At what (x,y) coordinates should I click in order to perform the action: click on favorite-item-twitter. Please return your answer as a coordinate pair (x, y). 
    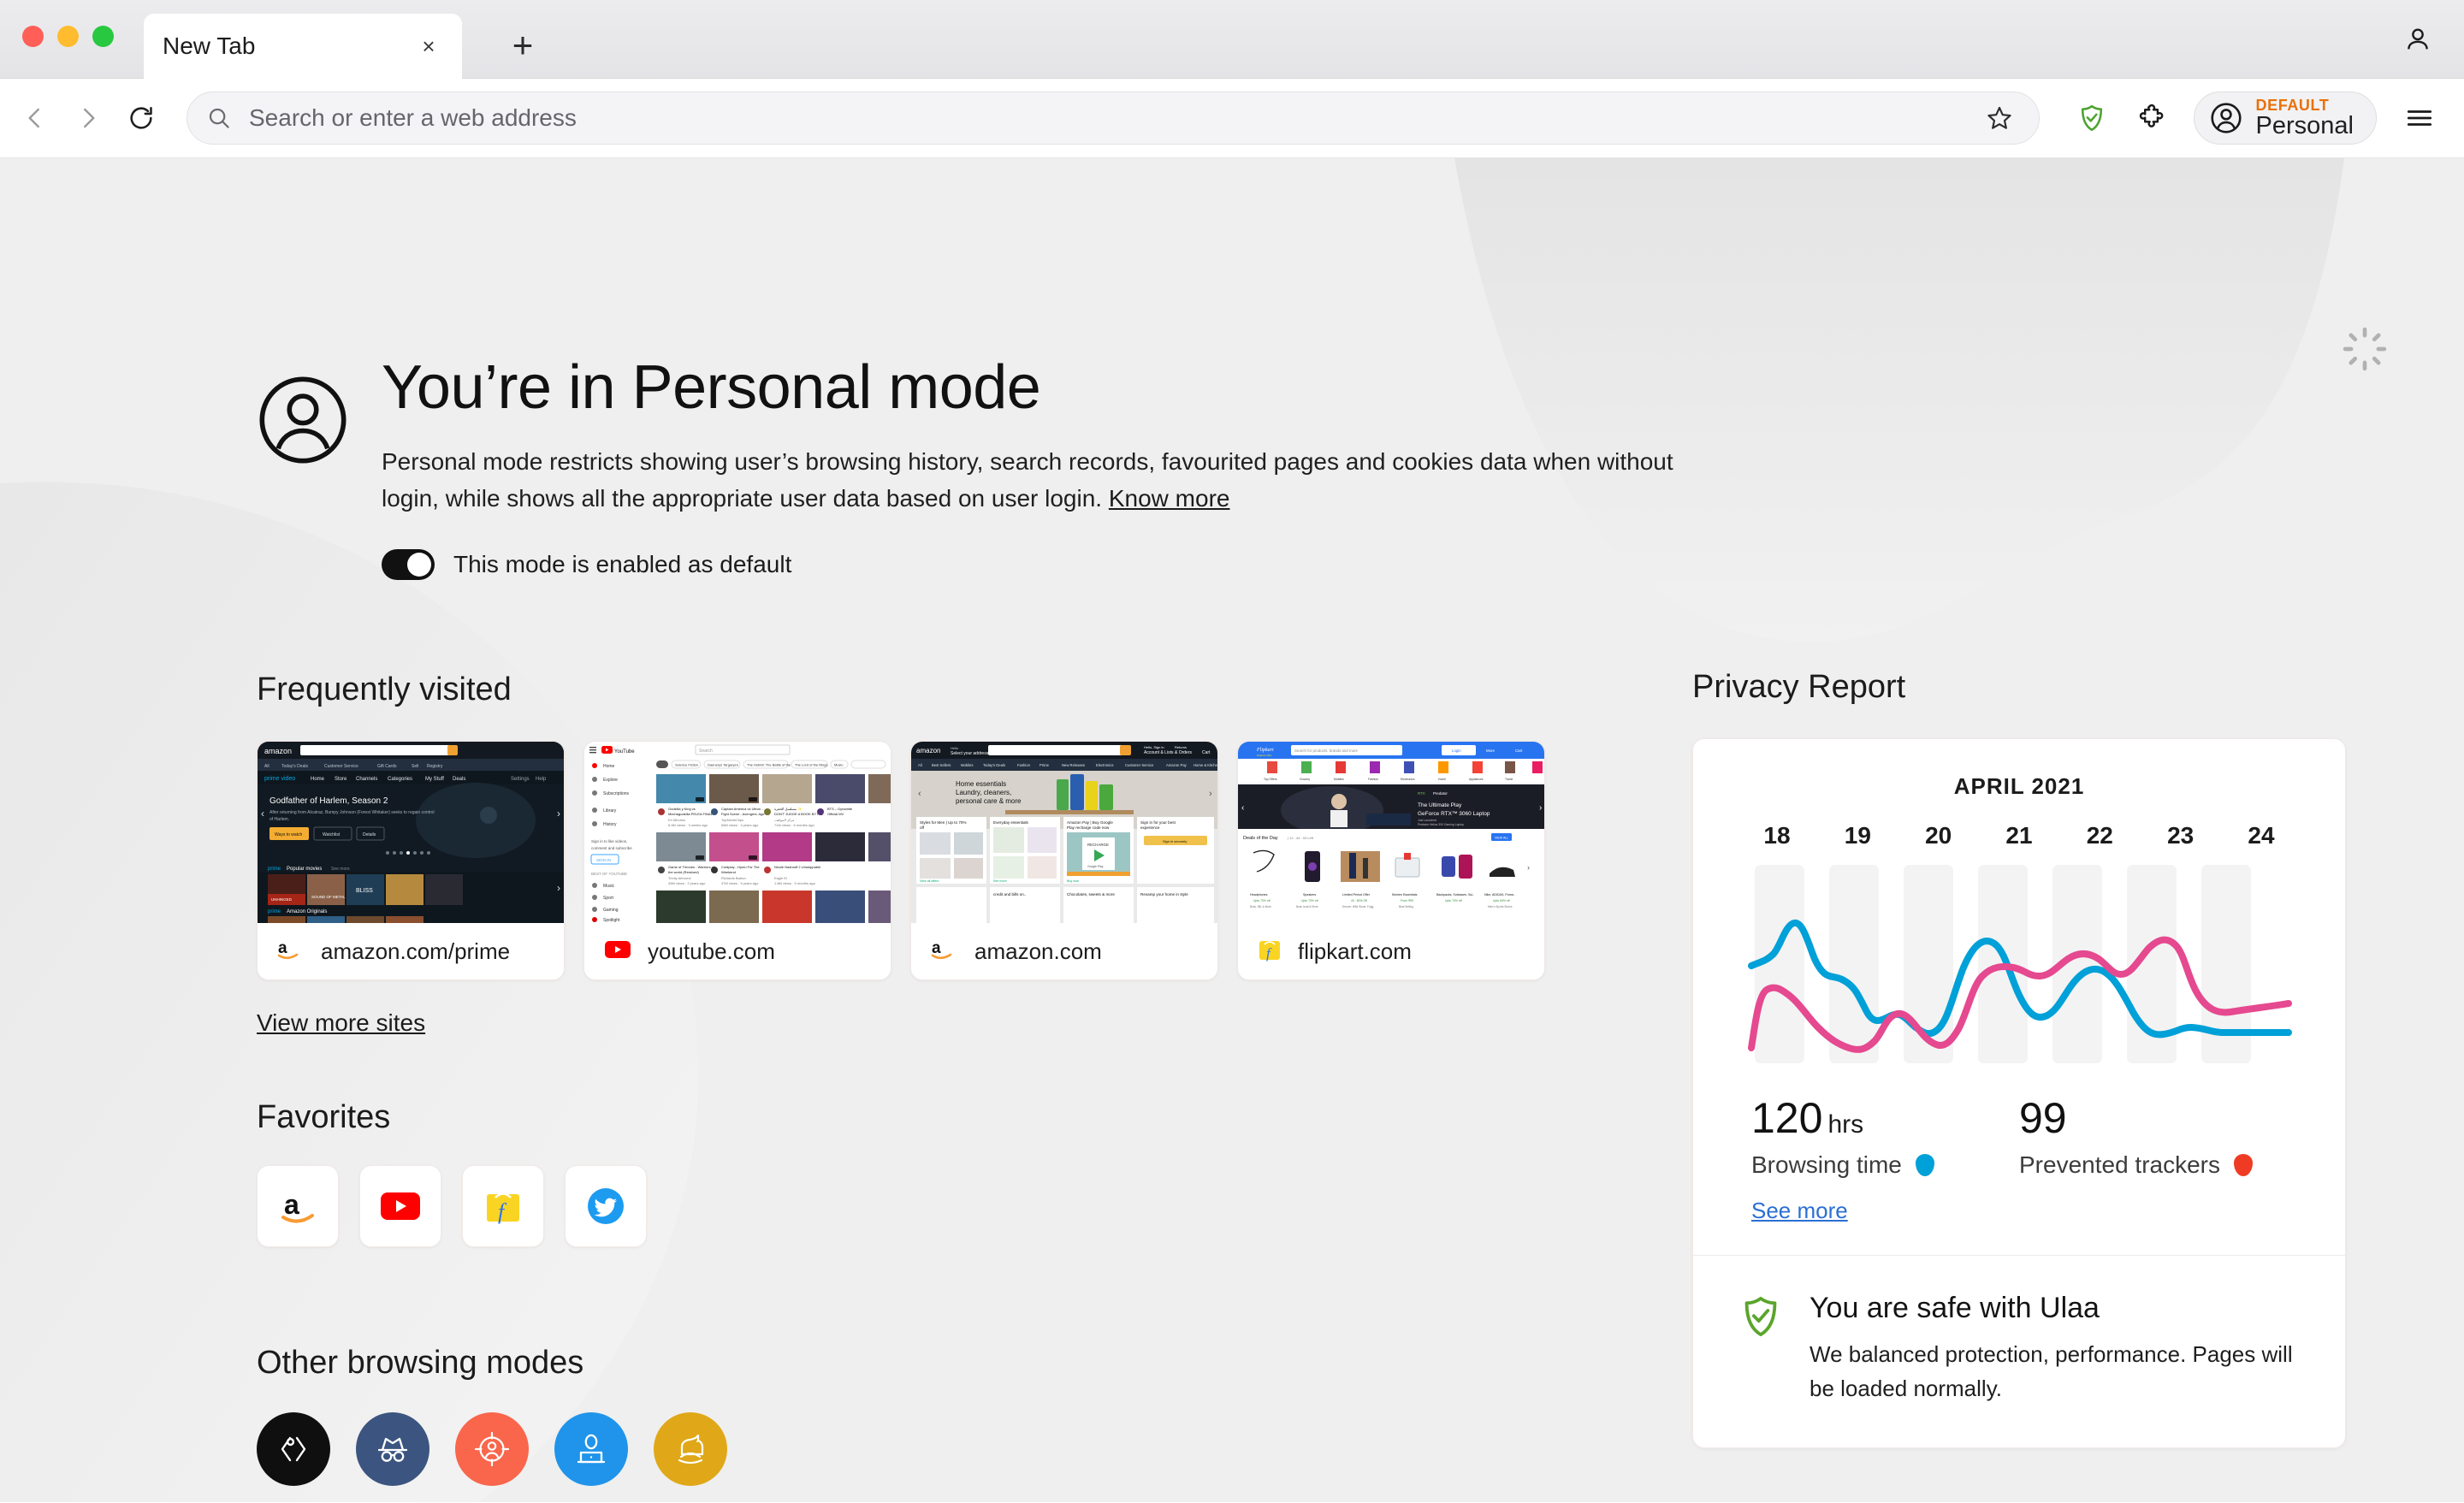
    Looking at the image, I should click on (606, 1206).